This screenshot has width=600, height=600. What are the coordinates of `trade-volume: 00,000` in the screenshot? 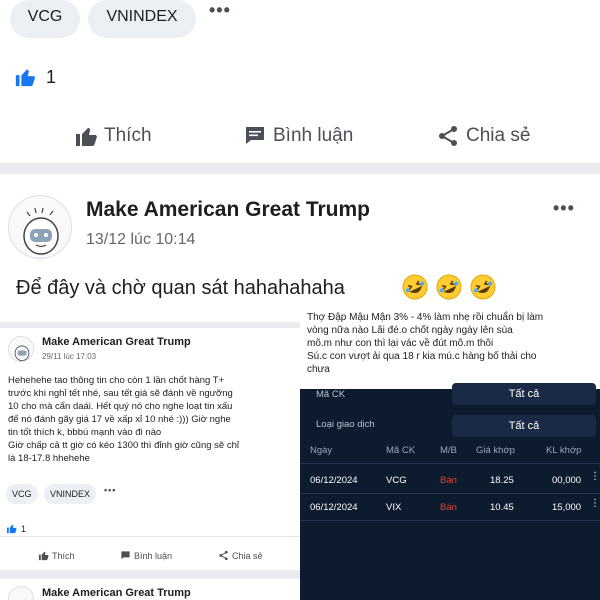 It's located at (567, 480).